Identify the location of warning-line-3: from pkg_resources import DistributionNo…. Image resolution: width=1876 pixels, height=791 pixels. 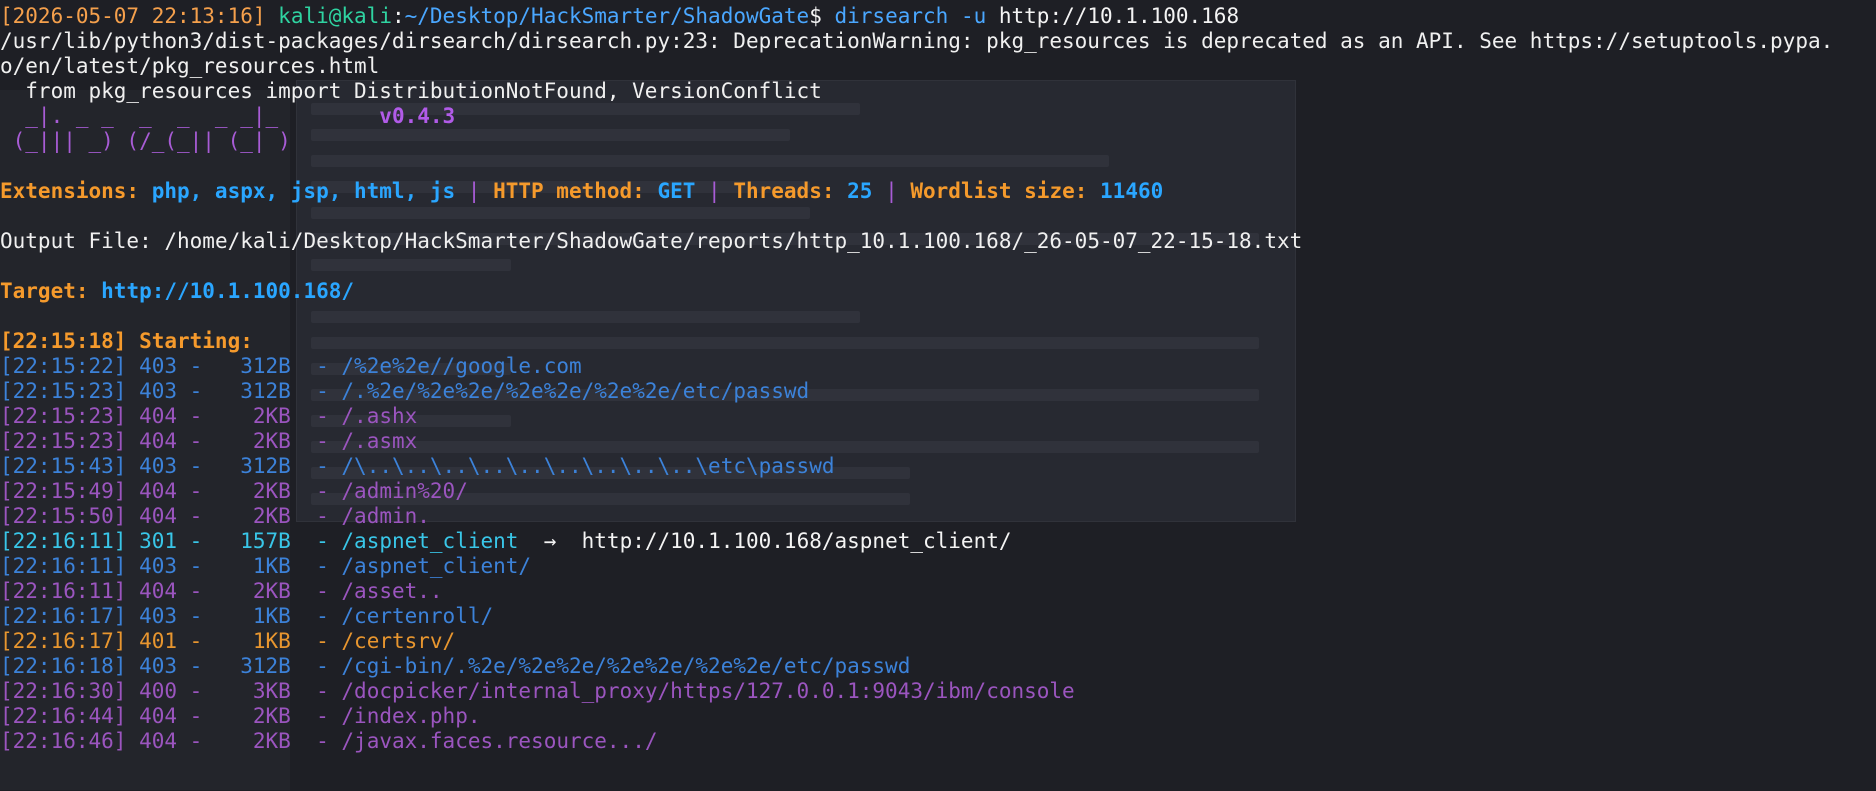
(411, 91).